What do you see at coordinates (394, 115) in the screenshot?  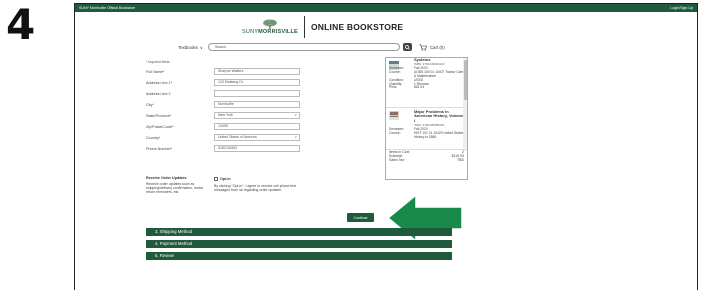 I see `book-cover-icon` at bounding box center [394, 115].